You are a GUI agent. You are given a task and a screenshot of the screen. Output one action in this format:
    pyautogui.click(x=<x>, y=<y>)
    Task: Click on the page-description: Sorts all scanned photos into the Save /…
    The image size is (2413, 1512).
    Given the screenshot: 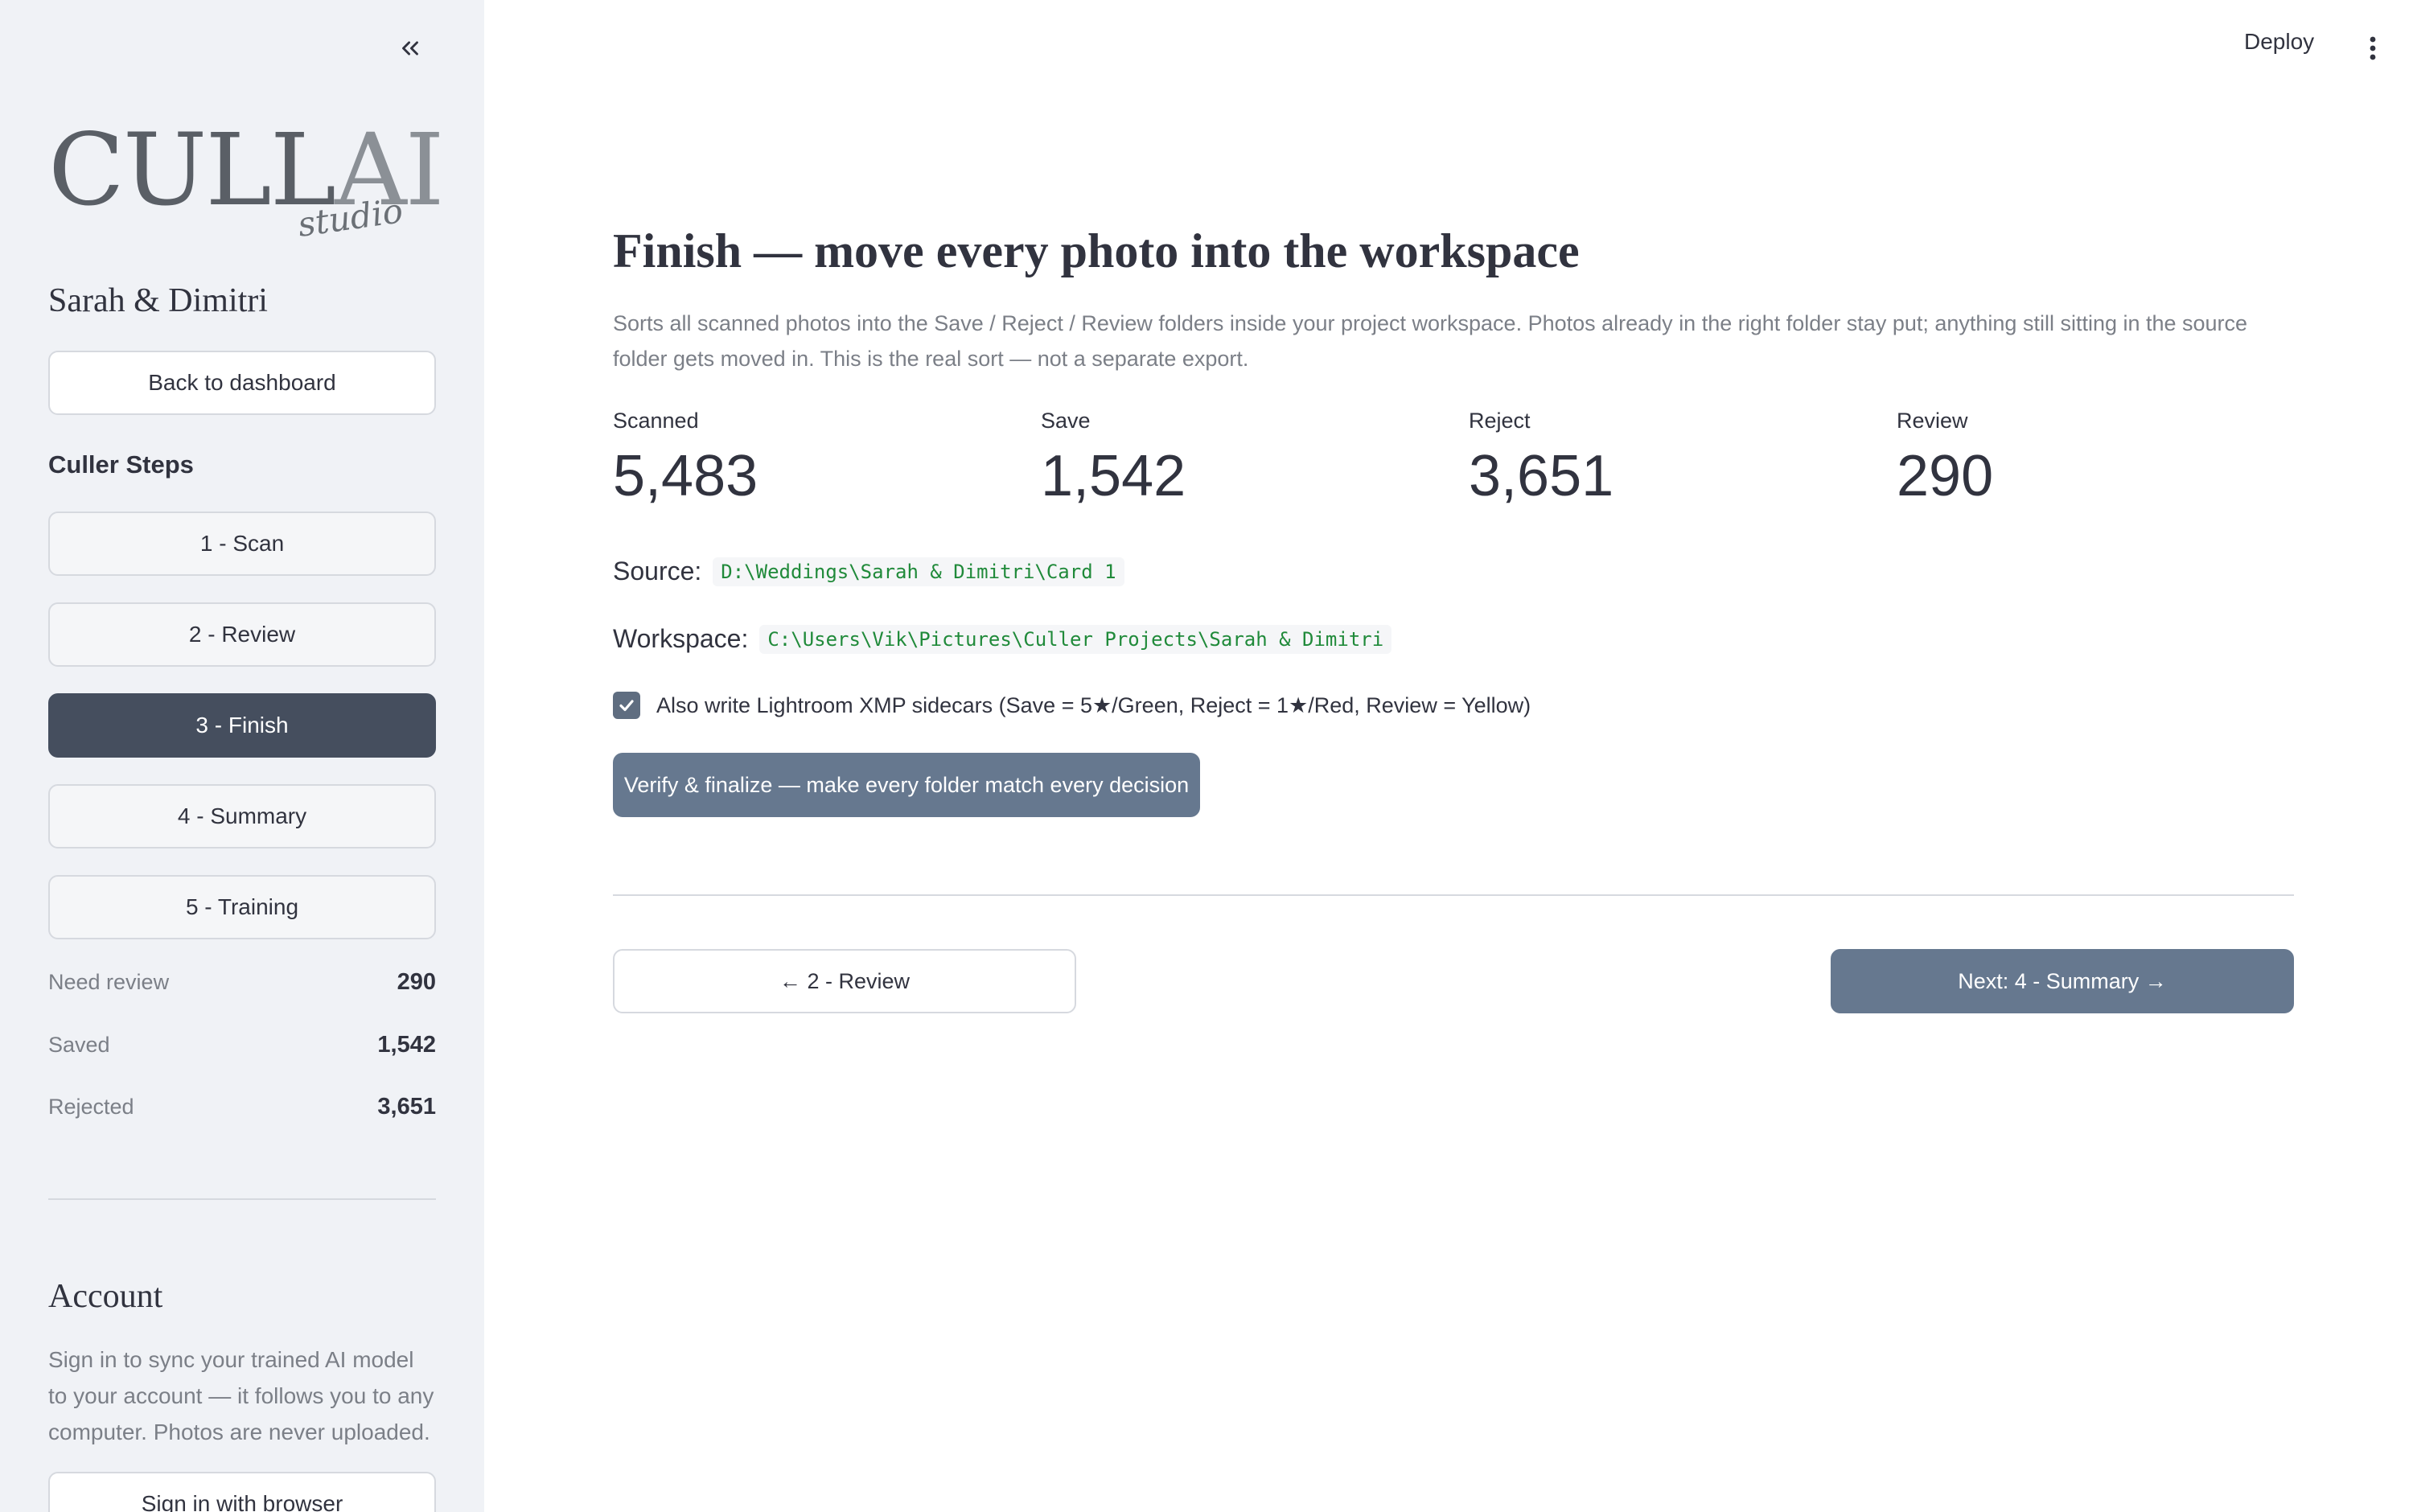 What is the action you would take?
    pyautogui.click(x=1430, y=341)
    